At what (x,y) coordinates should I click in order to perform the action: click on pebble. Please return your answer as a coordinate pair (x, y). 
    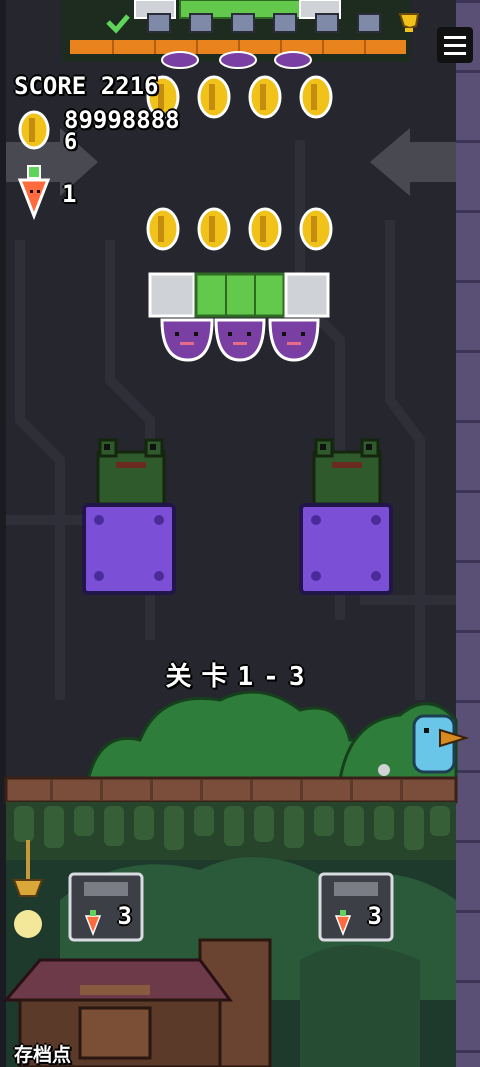
    Looking at the image, I should click on (384, 770).